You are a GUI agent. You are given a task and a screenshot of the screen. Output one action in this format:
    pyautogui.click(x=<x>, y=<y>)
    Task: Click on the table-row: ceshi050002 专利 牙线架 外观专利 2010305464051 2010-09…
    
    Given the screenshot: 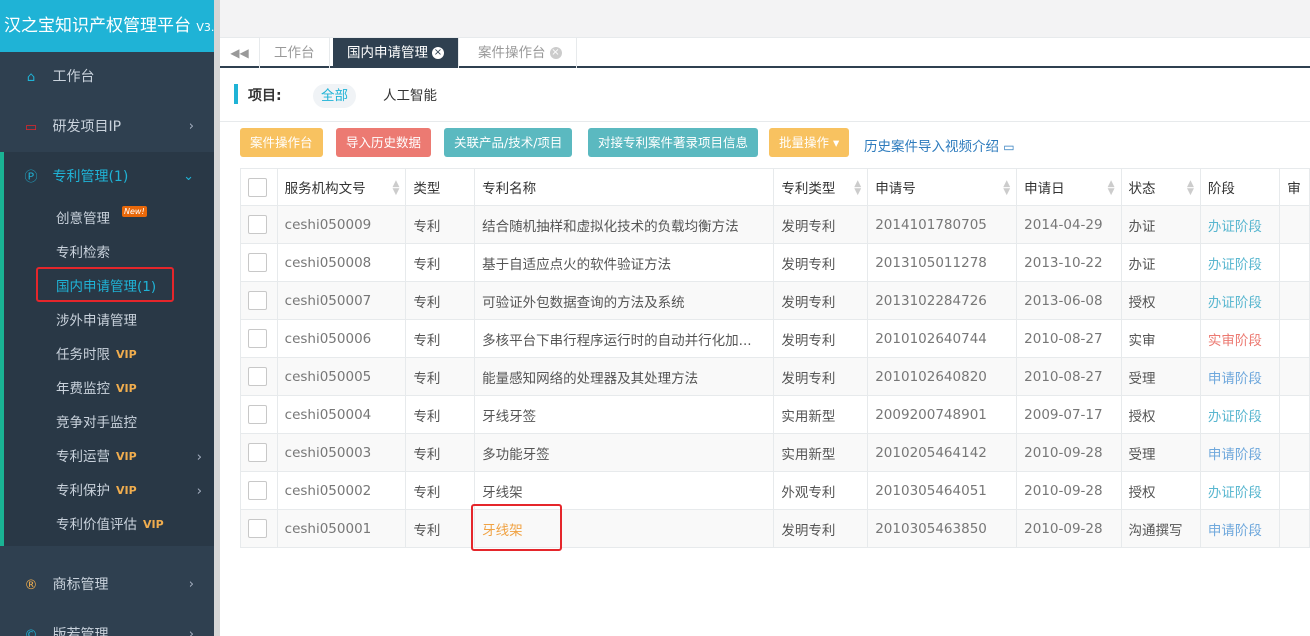 What is the action you would take?
    pyautogui.click(x=775, y=490)
    